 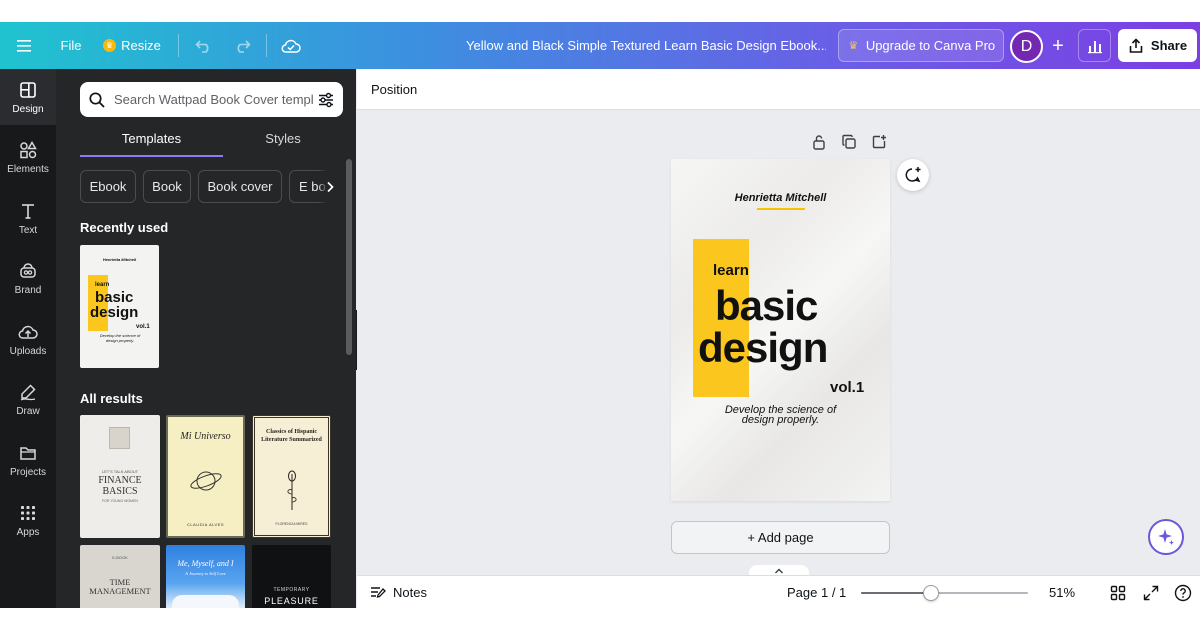 What do you see at coordinates (120, 576) in the screenshot?
I see `template-result-time-management: E-BOOK TIME MANAGEMENT` at bounding box center [120, 576].